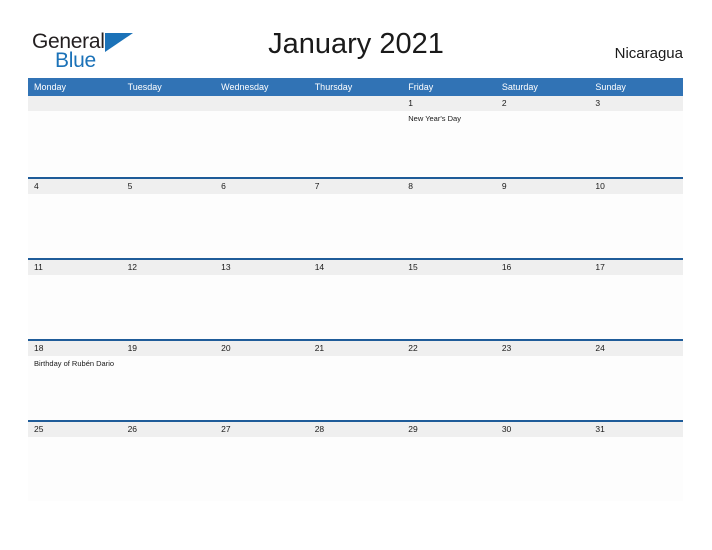 This screenshot has height=550, width=712. Describe the element at coordinates (74, 363) in the screenshot. I see `day-event: Birthday of Rubén Dario` at that location.